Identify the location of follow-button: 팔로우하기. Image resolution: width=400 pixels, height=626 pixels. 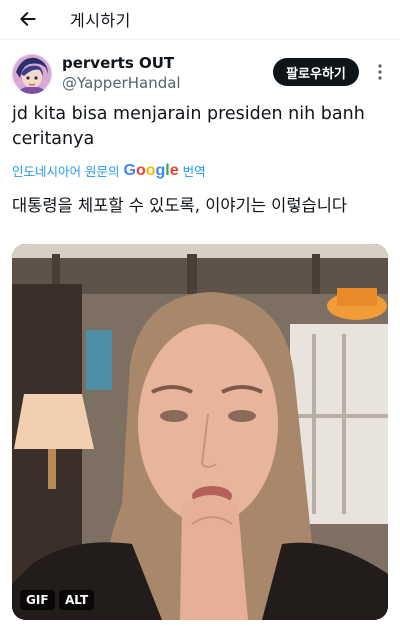
(316, 72).